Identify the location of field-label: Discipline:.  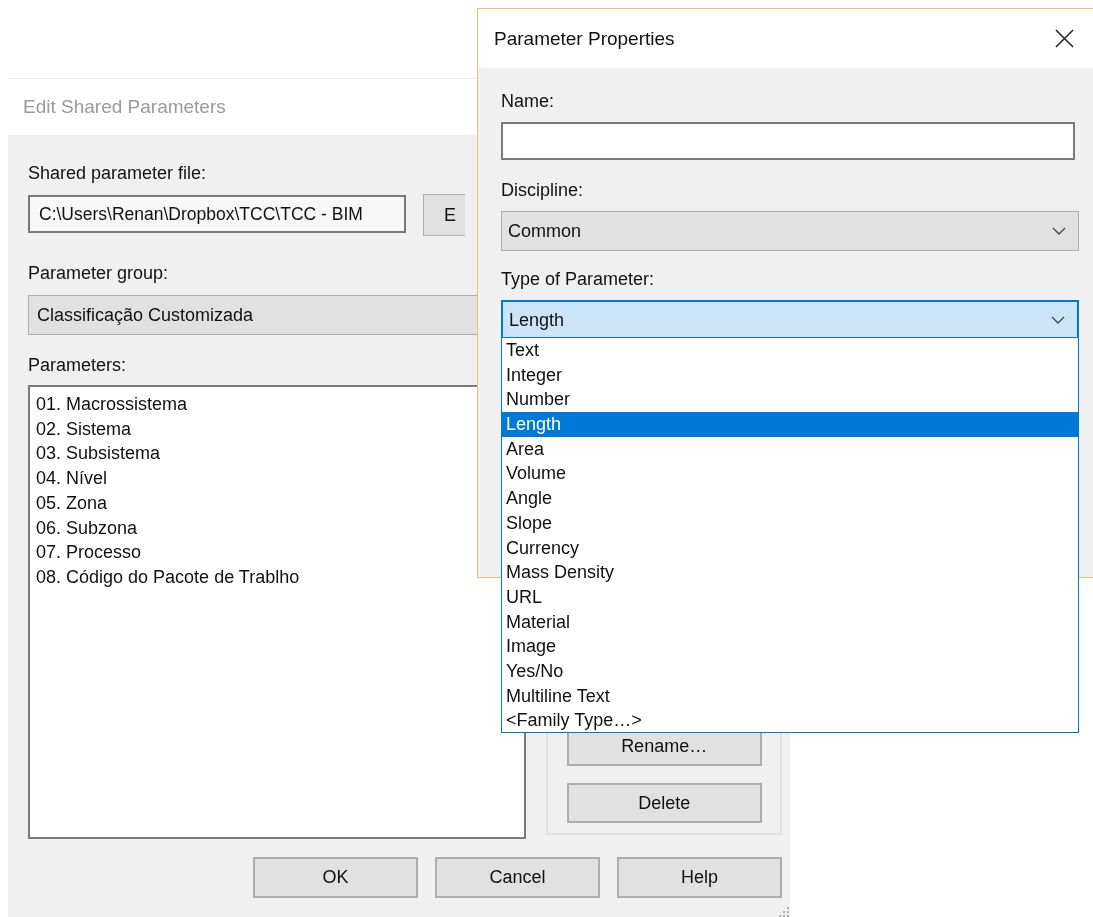
(542, 190).